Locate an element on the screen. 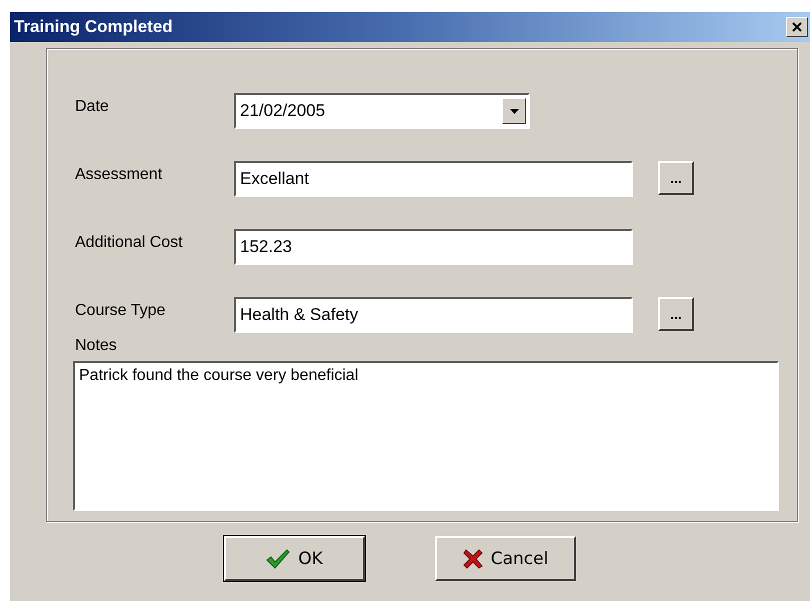 The width and height of the screenshot is (810, 601). ok-button: OK is located at coordinates (294, 558).